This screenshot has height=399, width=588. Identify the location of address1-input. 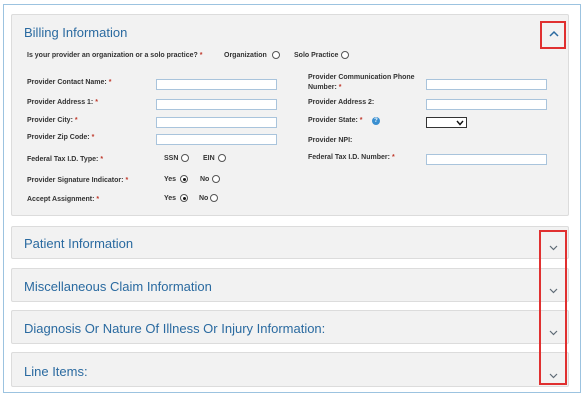
(216, 104).